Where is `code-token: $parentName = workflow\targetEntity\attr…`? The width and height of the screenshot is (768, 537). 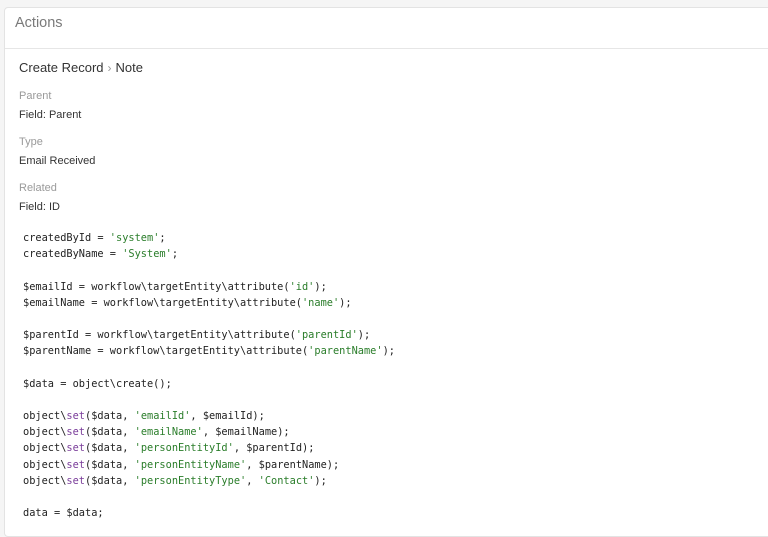
code-token: $parentName = workflow\targetEntity\attr… is located at coordinates (166, 351).